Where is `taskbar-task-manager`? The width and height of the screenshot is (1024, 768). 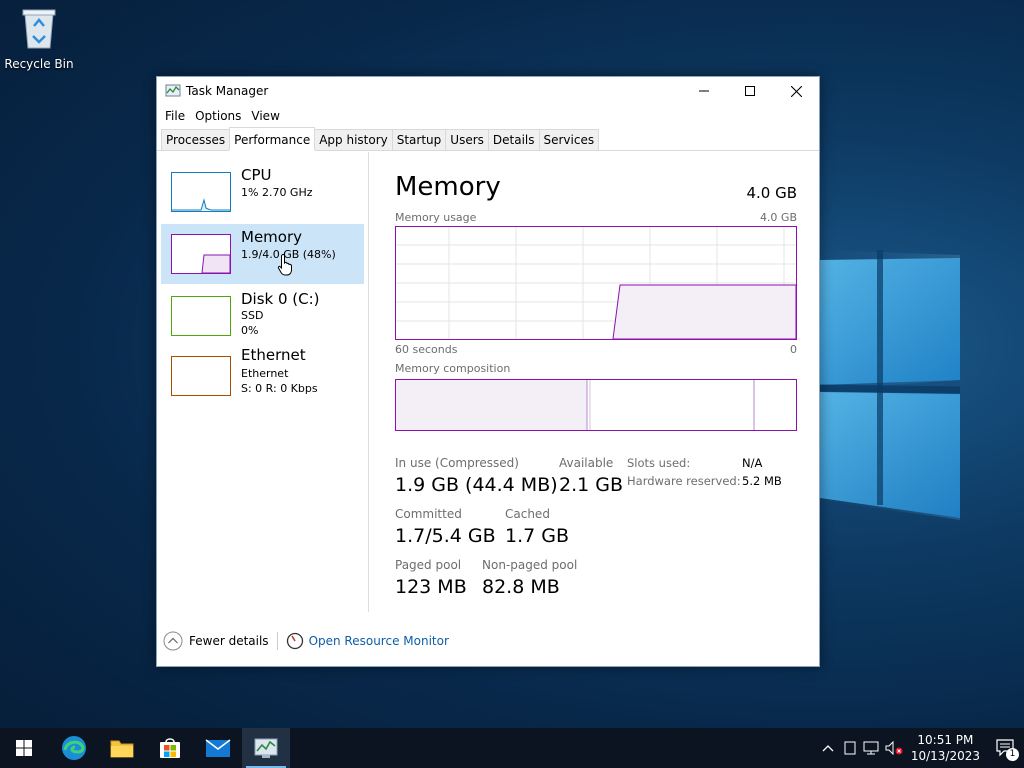 taskbar-task-manager is located at coordinates (266, 748).